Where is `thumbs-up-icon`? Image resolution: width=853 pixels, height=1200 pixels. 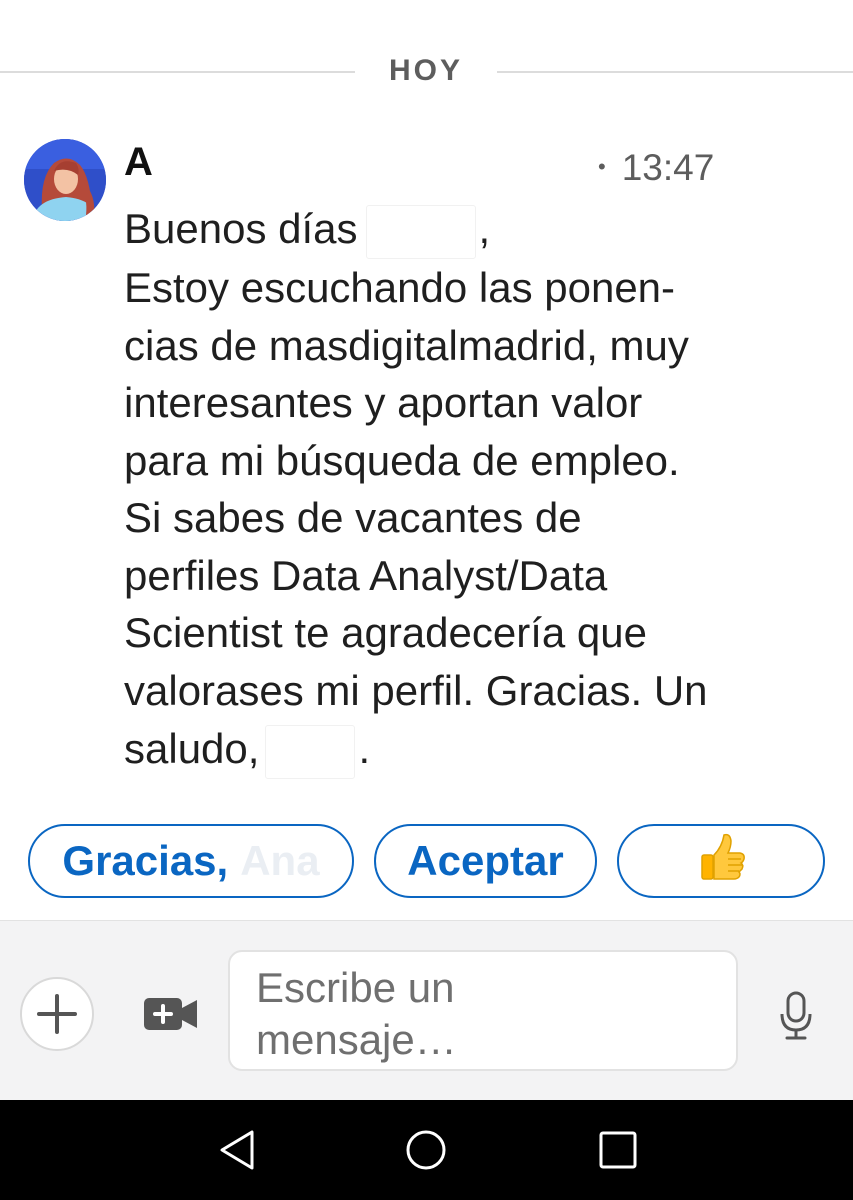 thumbs-up-icon is located at coordinates (721, 861).